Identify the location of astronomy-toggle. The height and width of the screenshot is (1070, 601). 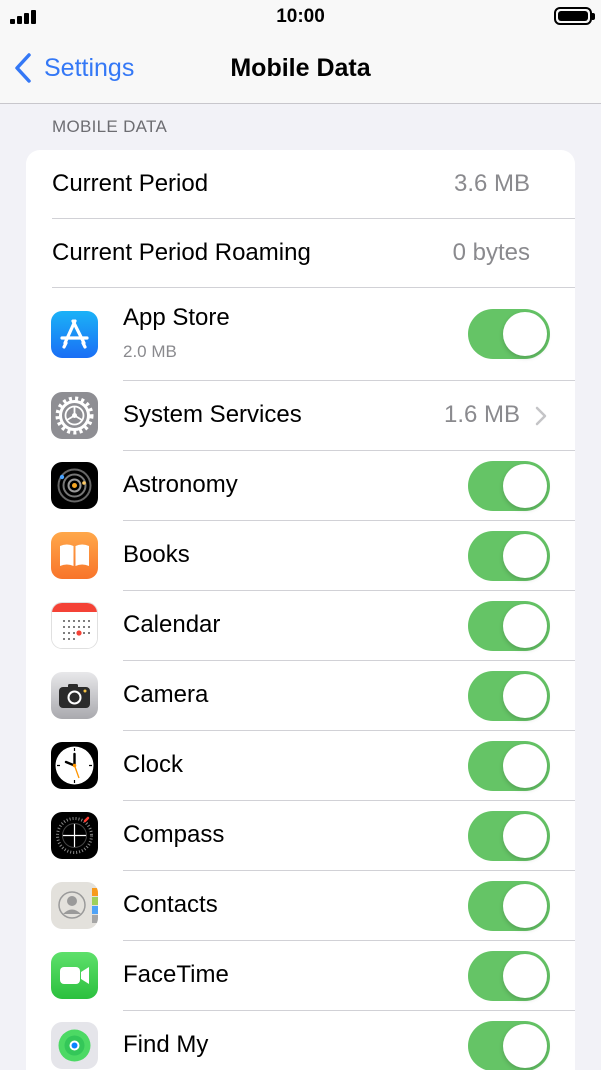
(509, 486).